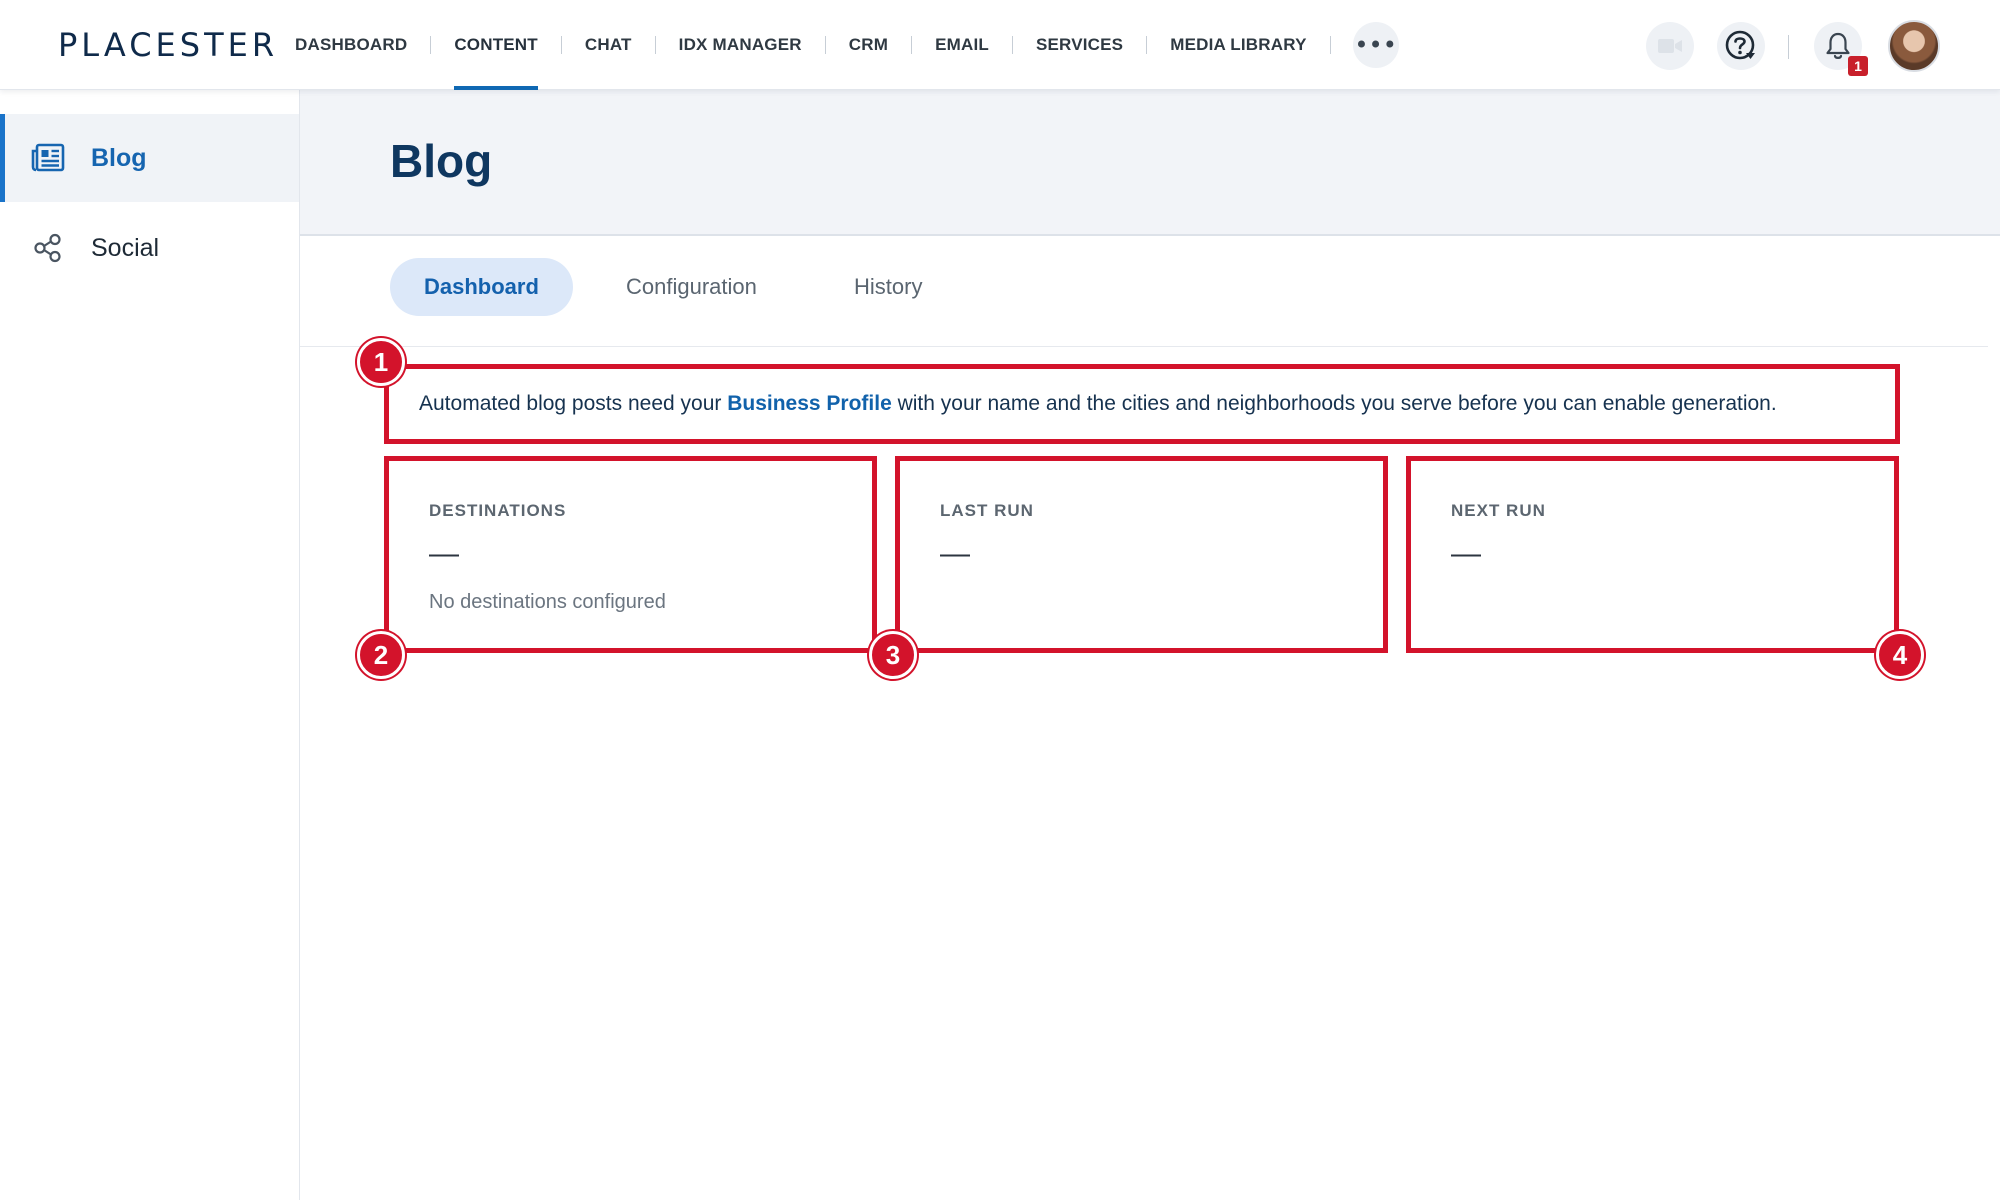  I want to click on nav-divider, so click(1330, 45).